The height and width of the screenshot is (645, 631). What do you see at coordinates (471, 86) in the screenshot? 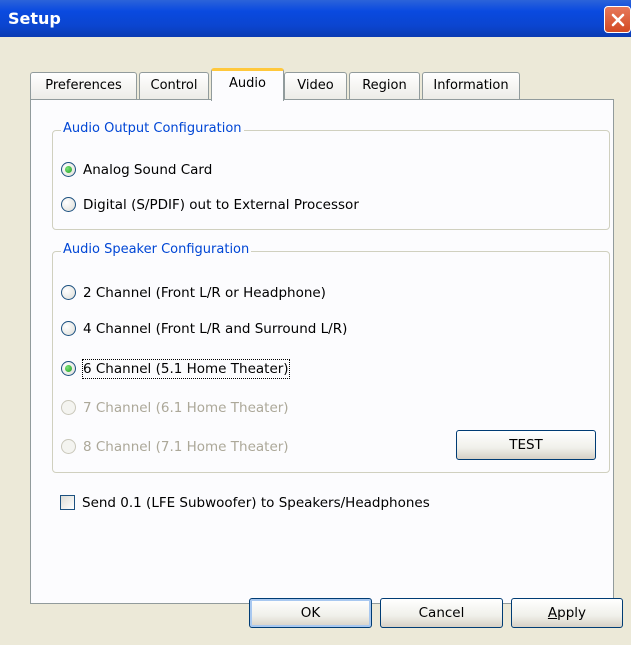
I see `tab-information: Information` at bounding box center [471, 86].